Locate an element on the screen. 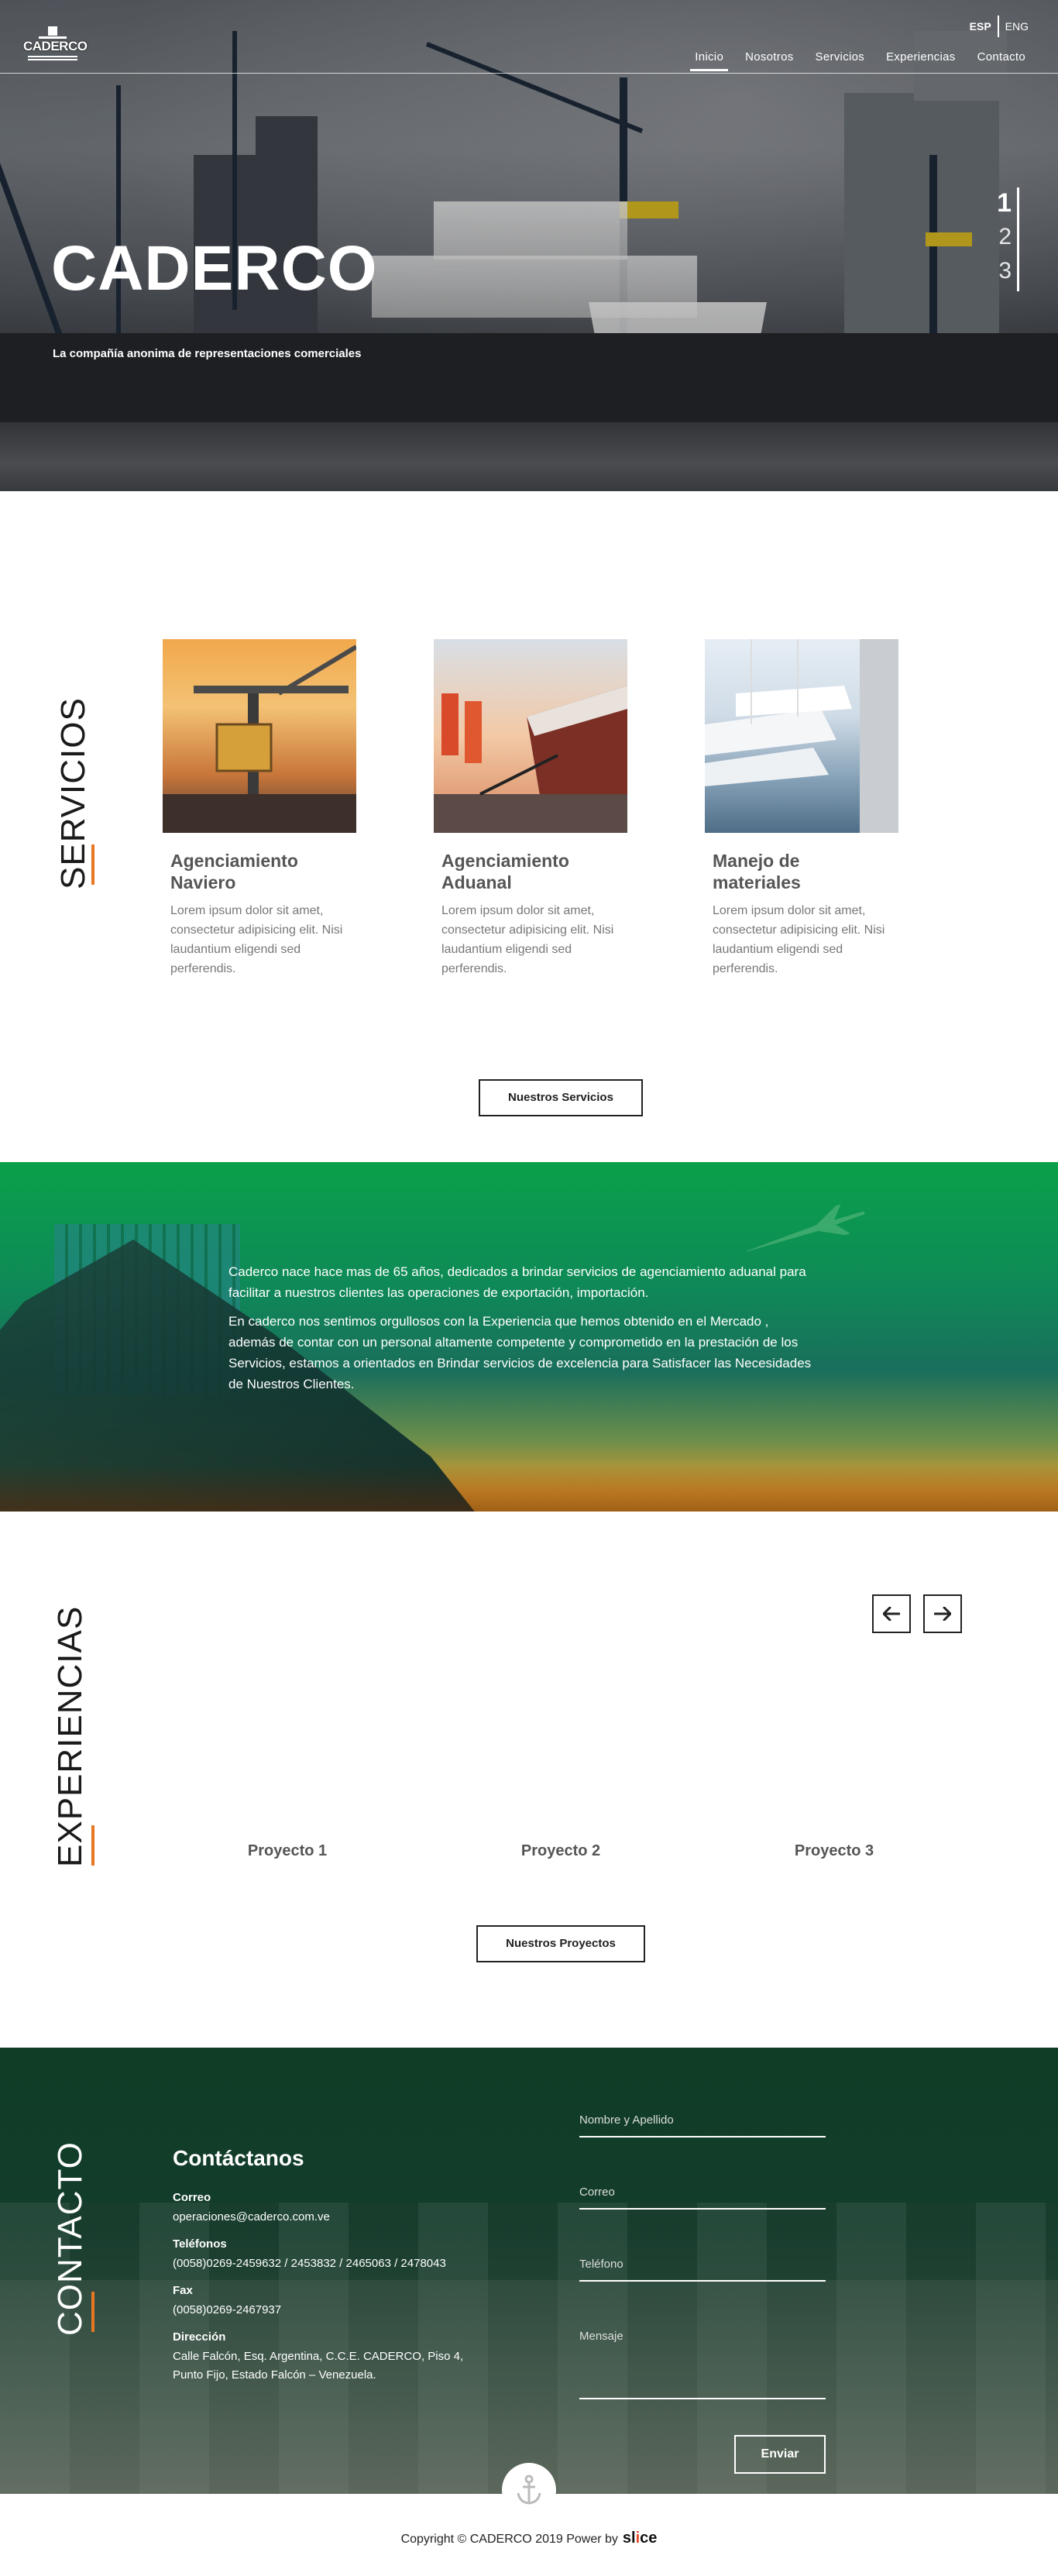 This screenshot has height=2576, width=1058. hero-title: CADERCO is located at coordinates (214, 268).